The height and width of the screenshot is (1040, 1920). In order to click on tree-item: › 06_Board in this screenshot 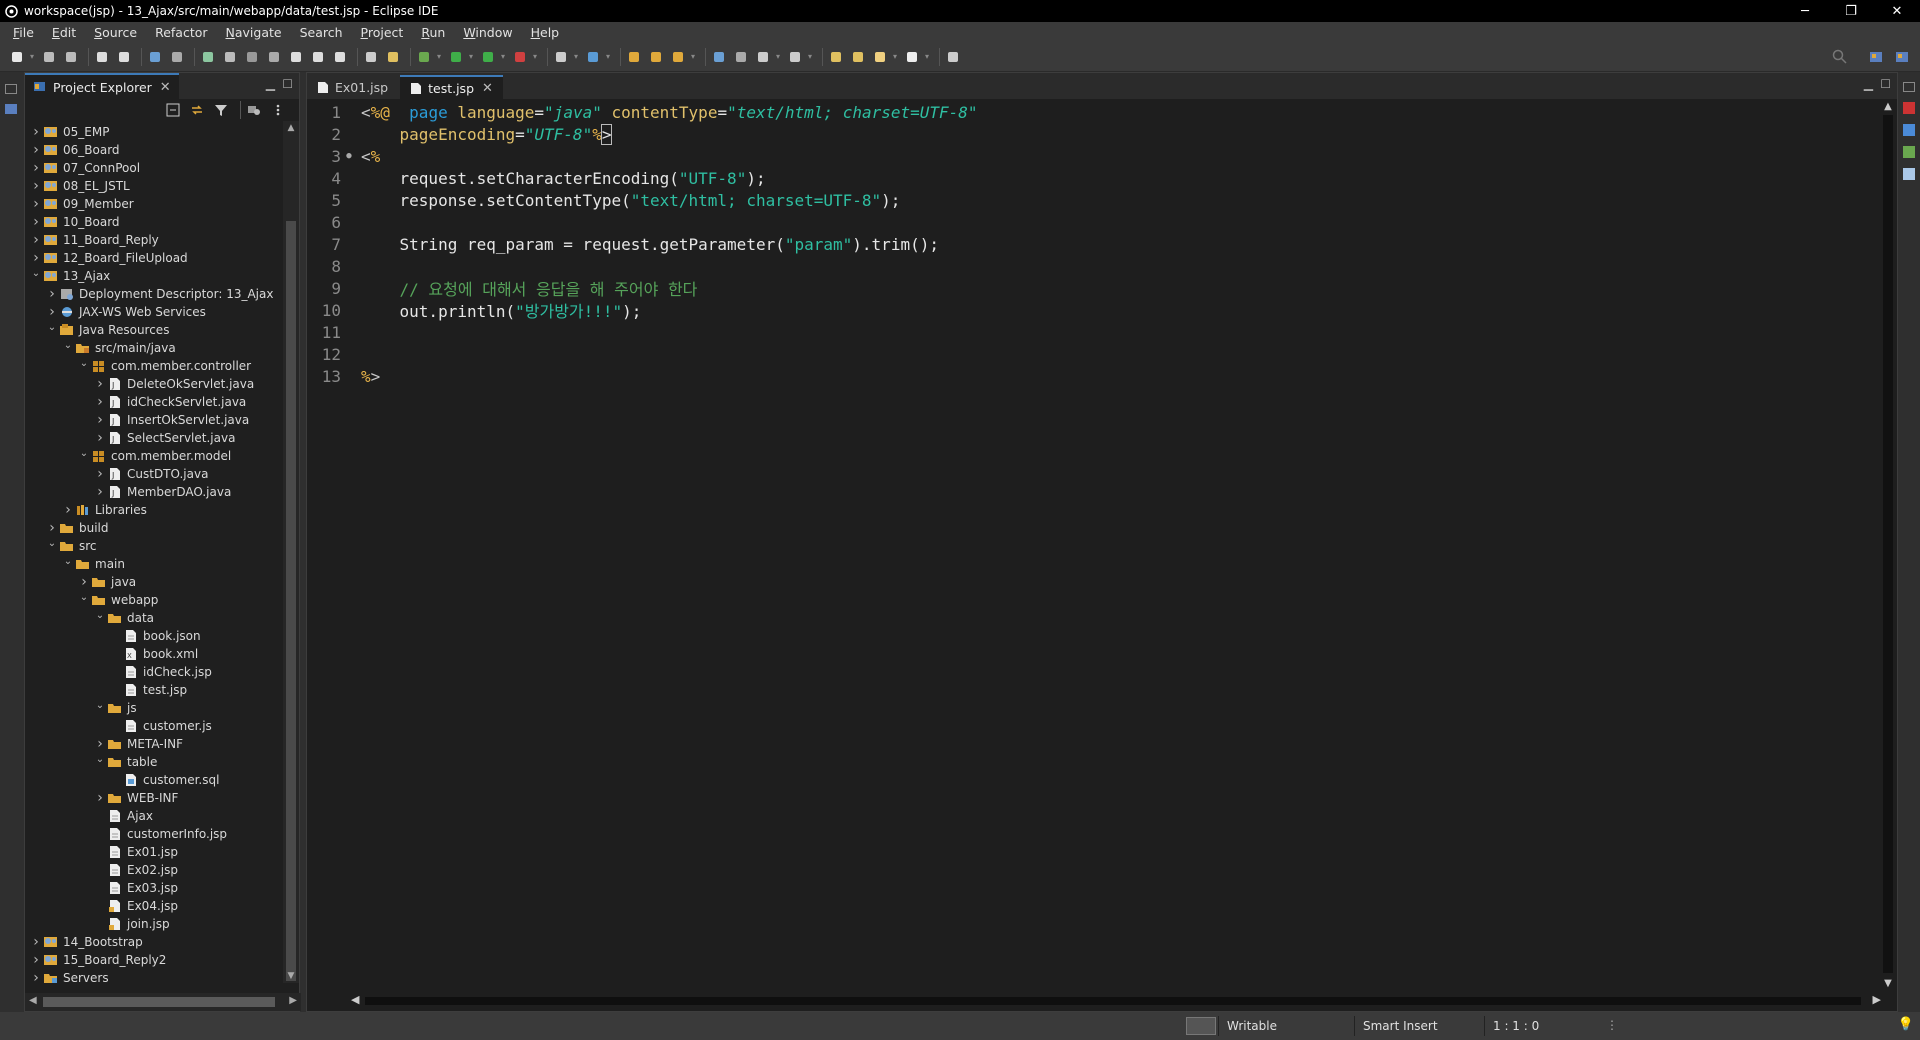, I will do `click(154, 150)`.